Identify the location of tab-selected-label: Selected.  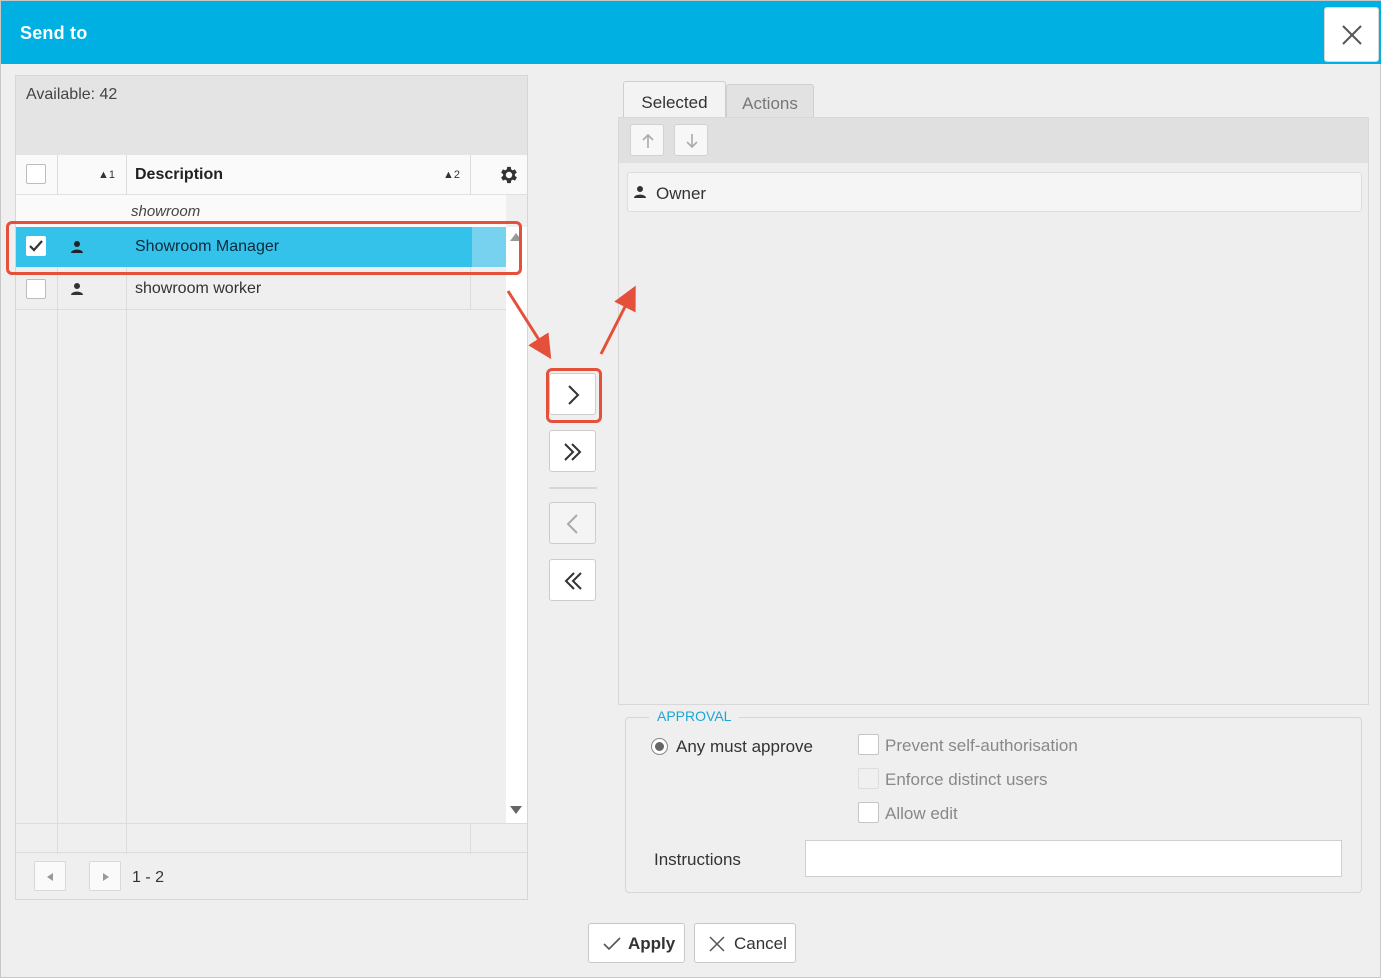
(674, 102).